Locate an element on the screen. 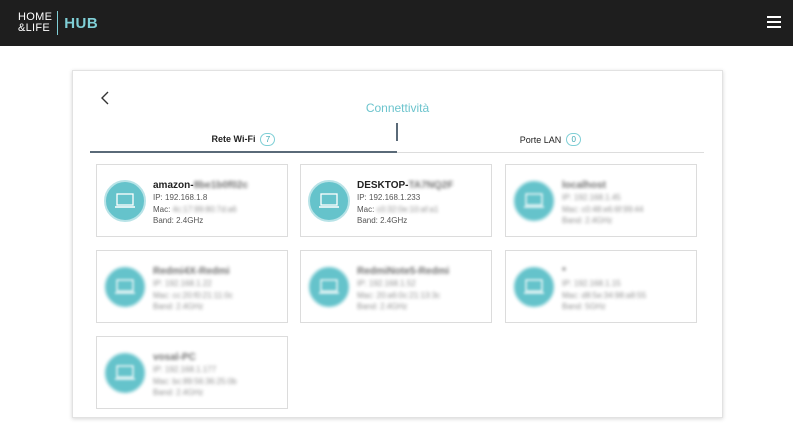 The width and height of the screenshot is (793, 438). tab-wifi: Rete Wi-Fi 7 is located at coordinates (243, 140).